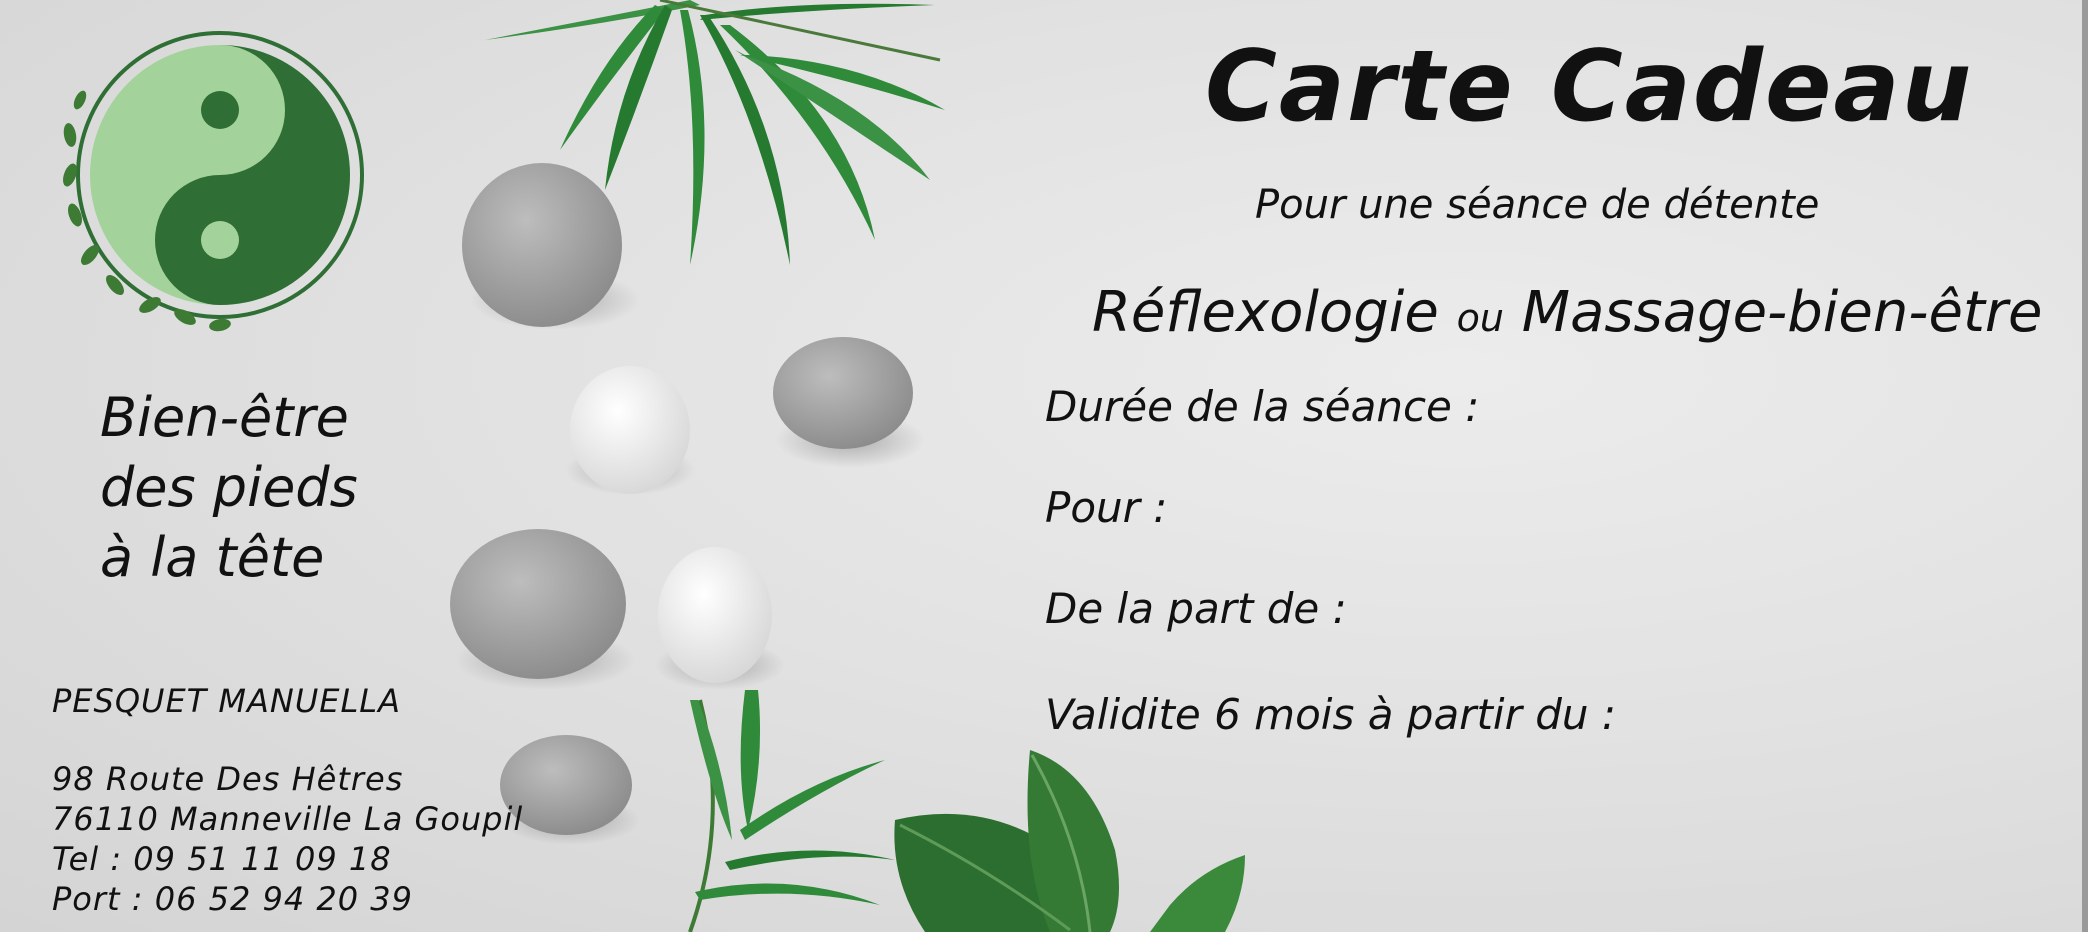 Image resolution: width=2088 pixels, height=932 pixels. Describe the element at coordinates (232, 899) in the screenshot. I see `contact-port: Port : 06 52 94 20 39` at that location.